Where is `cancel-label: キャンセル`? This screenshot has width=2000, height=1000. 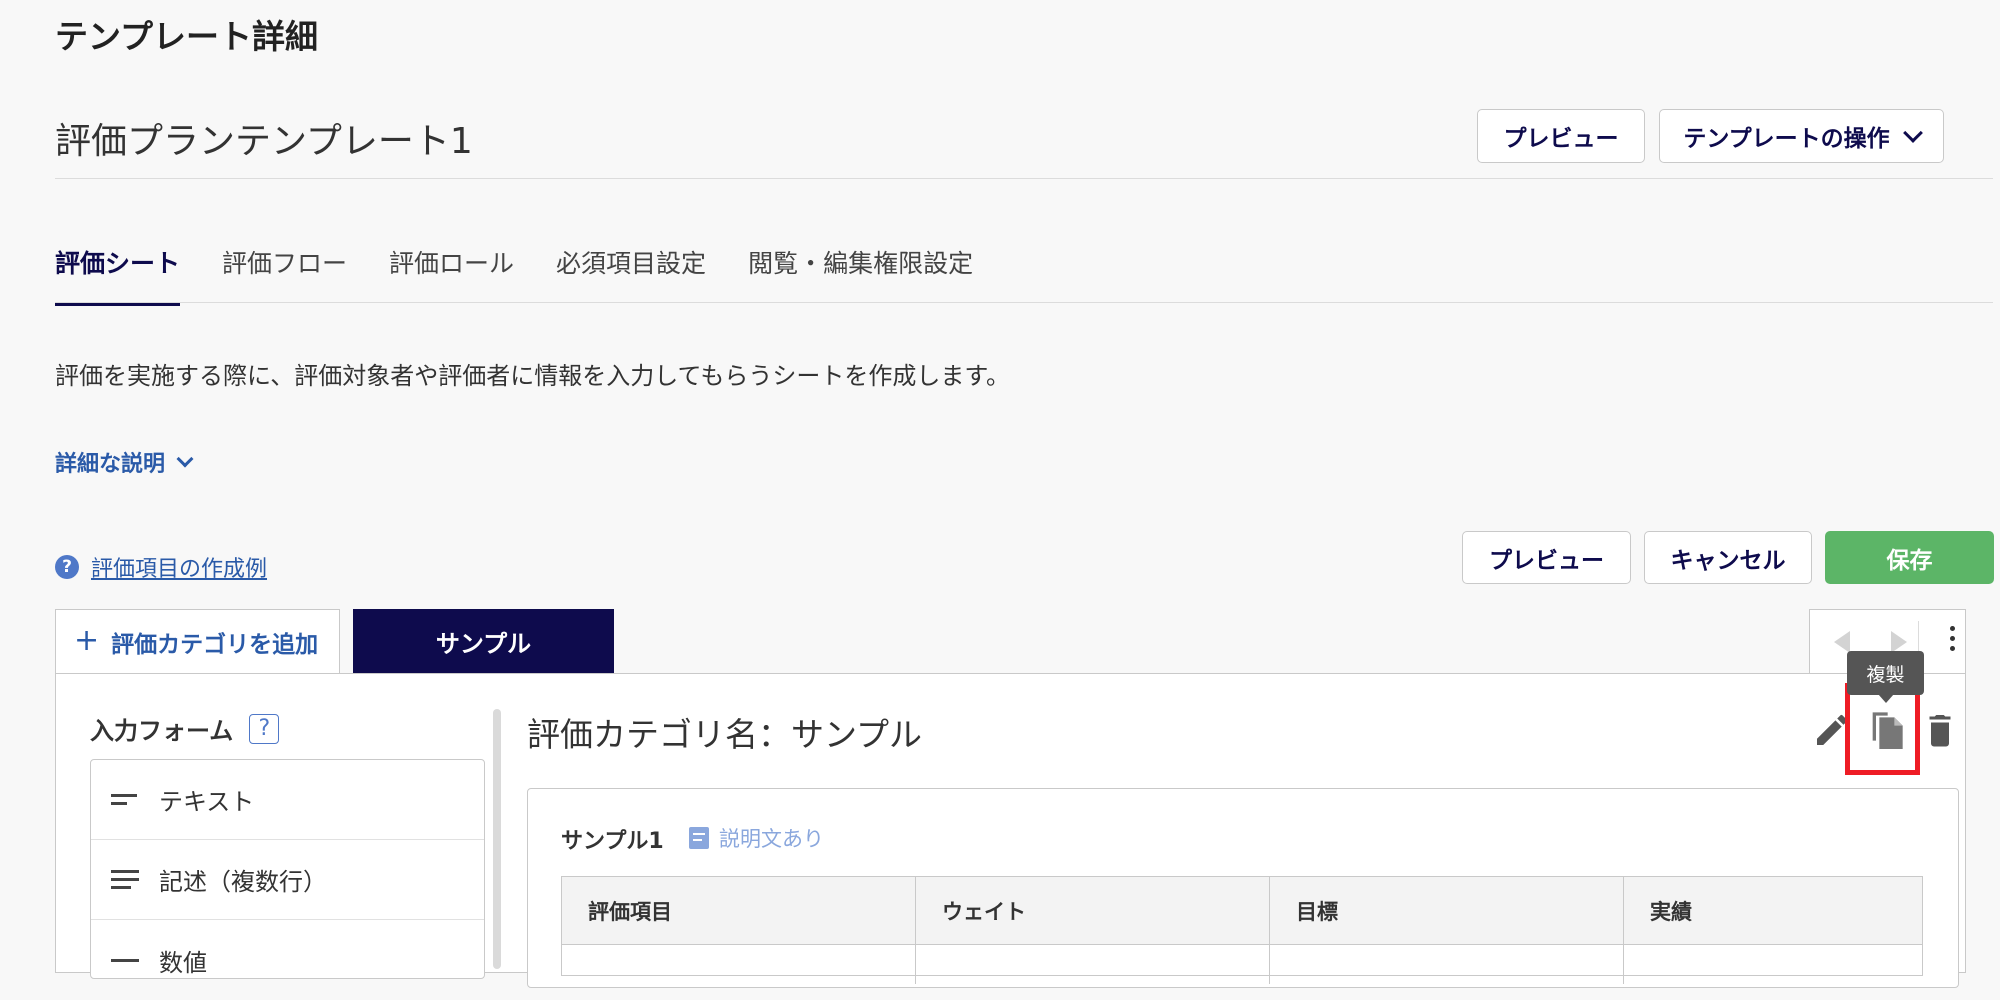
cancel-label: キャンセル is located at coordinates (1728, 560).